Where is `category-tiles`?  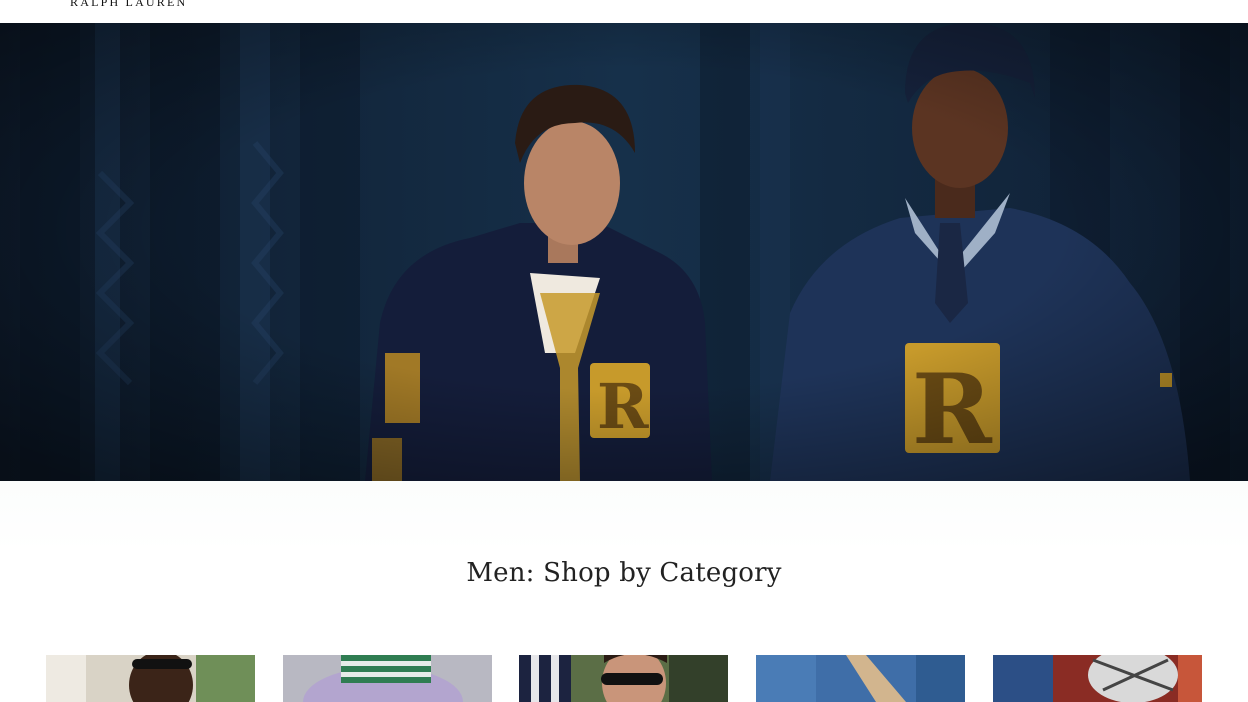 category-tiles is located at coordinates (624, 678).